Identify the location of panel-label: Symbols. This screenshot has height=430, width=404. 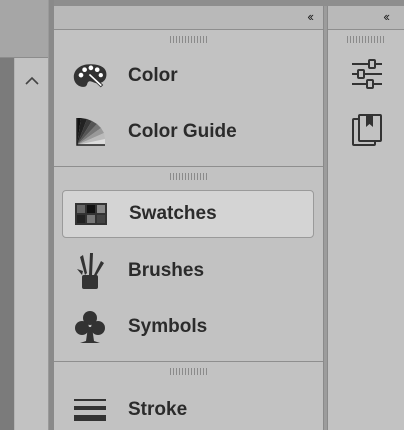
(168, 326).